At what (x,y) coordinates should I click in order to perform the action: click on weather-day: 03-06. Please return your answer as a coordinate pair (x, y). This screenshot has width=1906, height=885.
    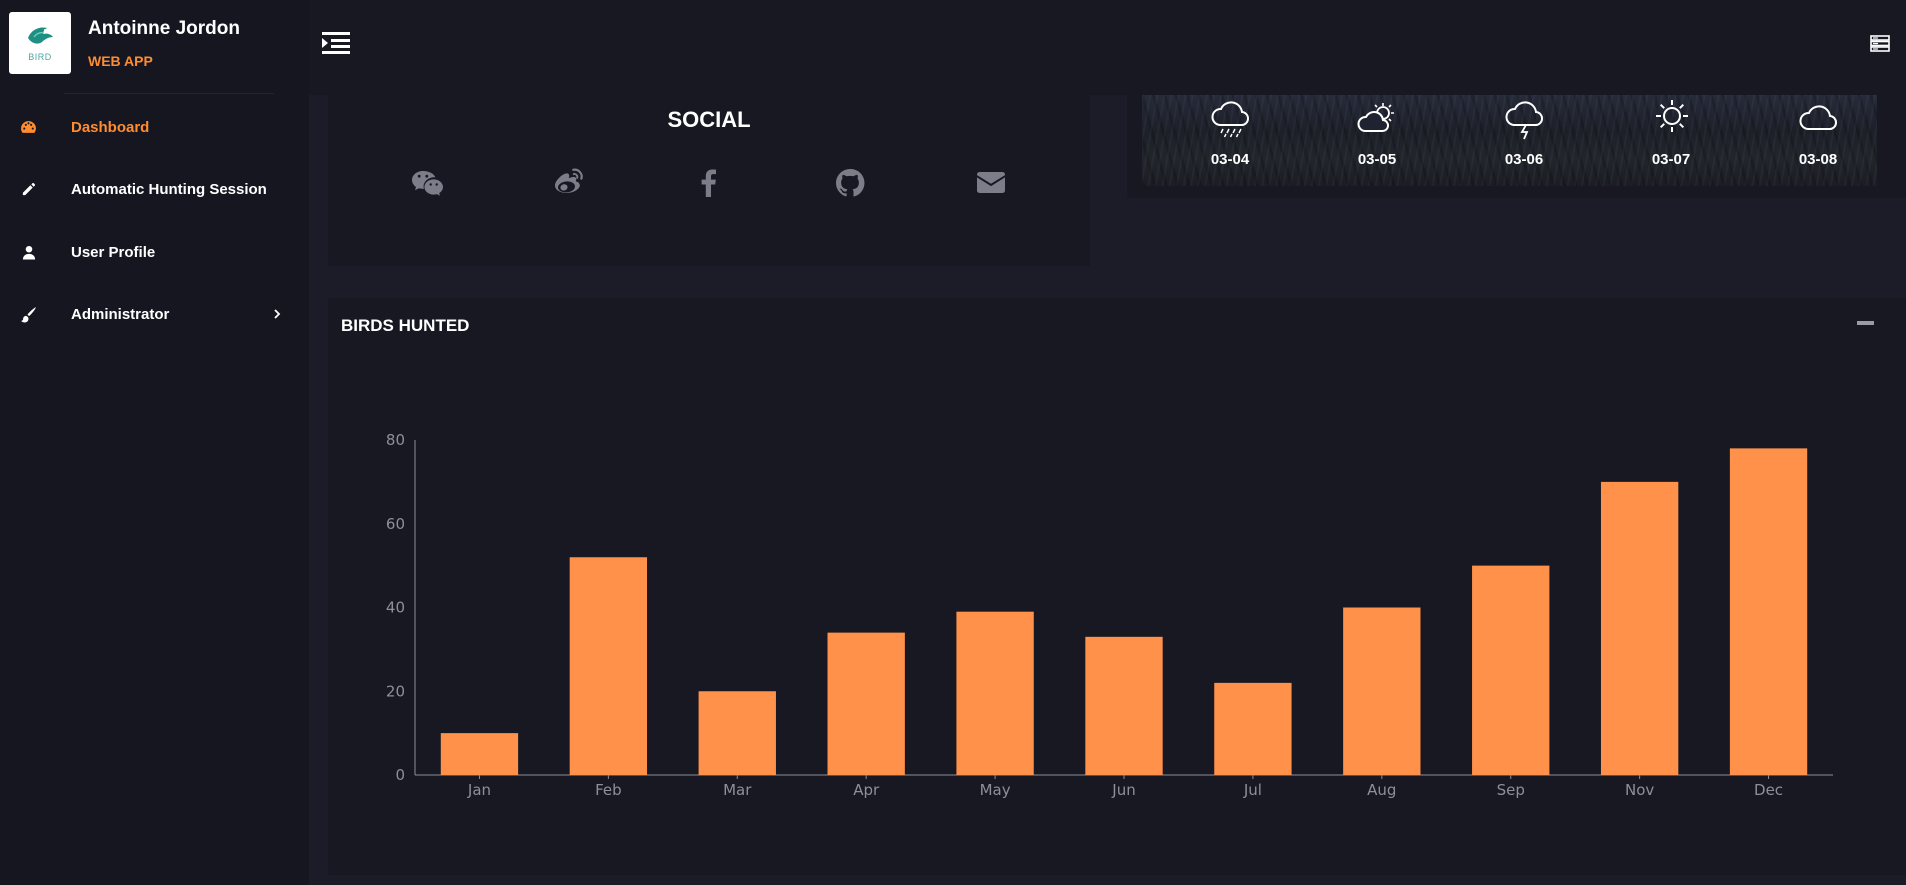
    Looking at the image, I should click on (1524, 140).